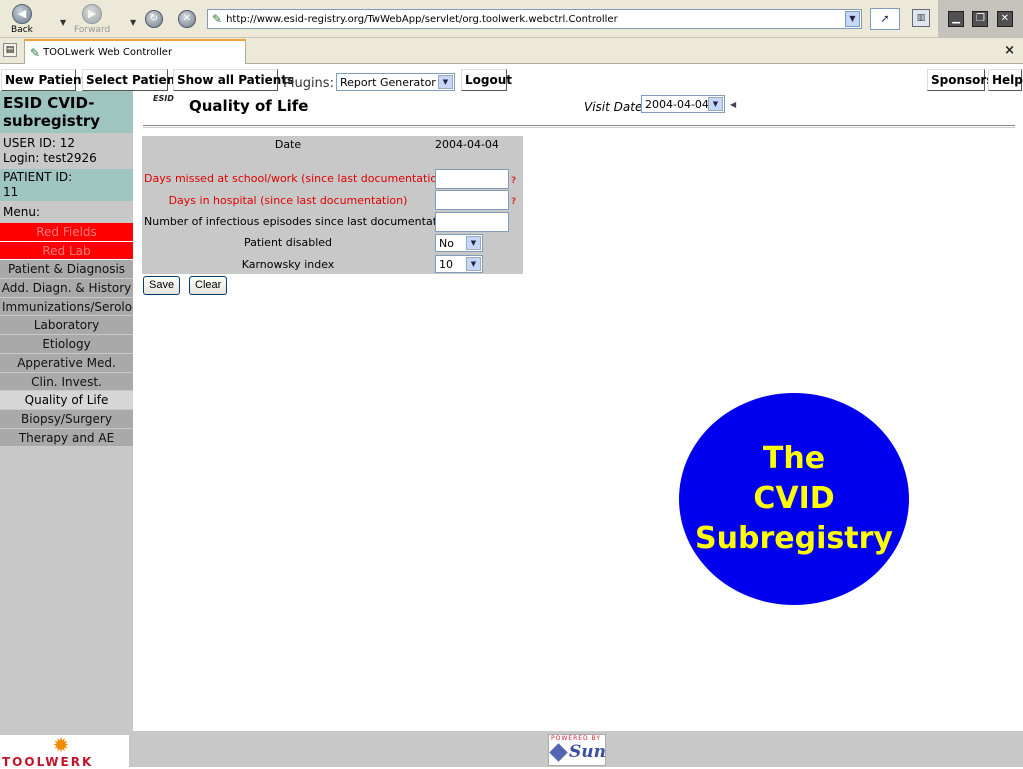  I want to click on sidebar-item-add-diagn-history: Add. Diagn. & History, so click(66, 288).